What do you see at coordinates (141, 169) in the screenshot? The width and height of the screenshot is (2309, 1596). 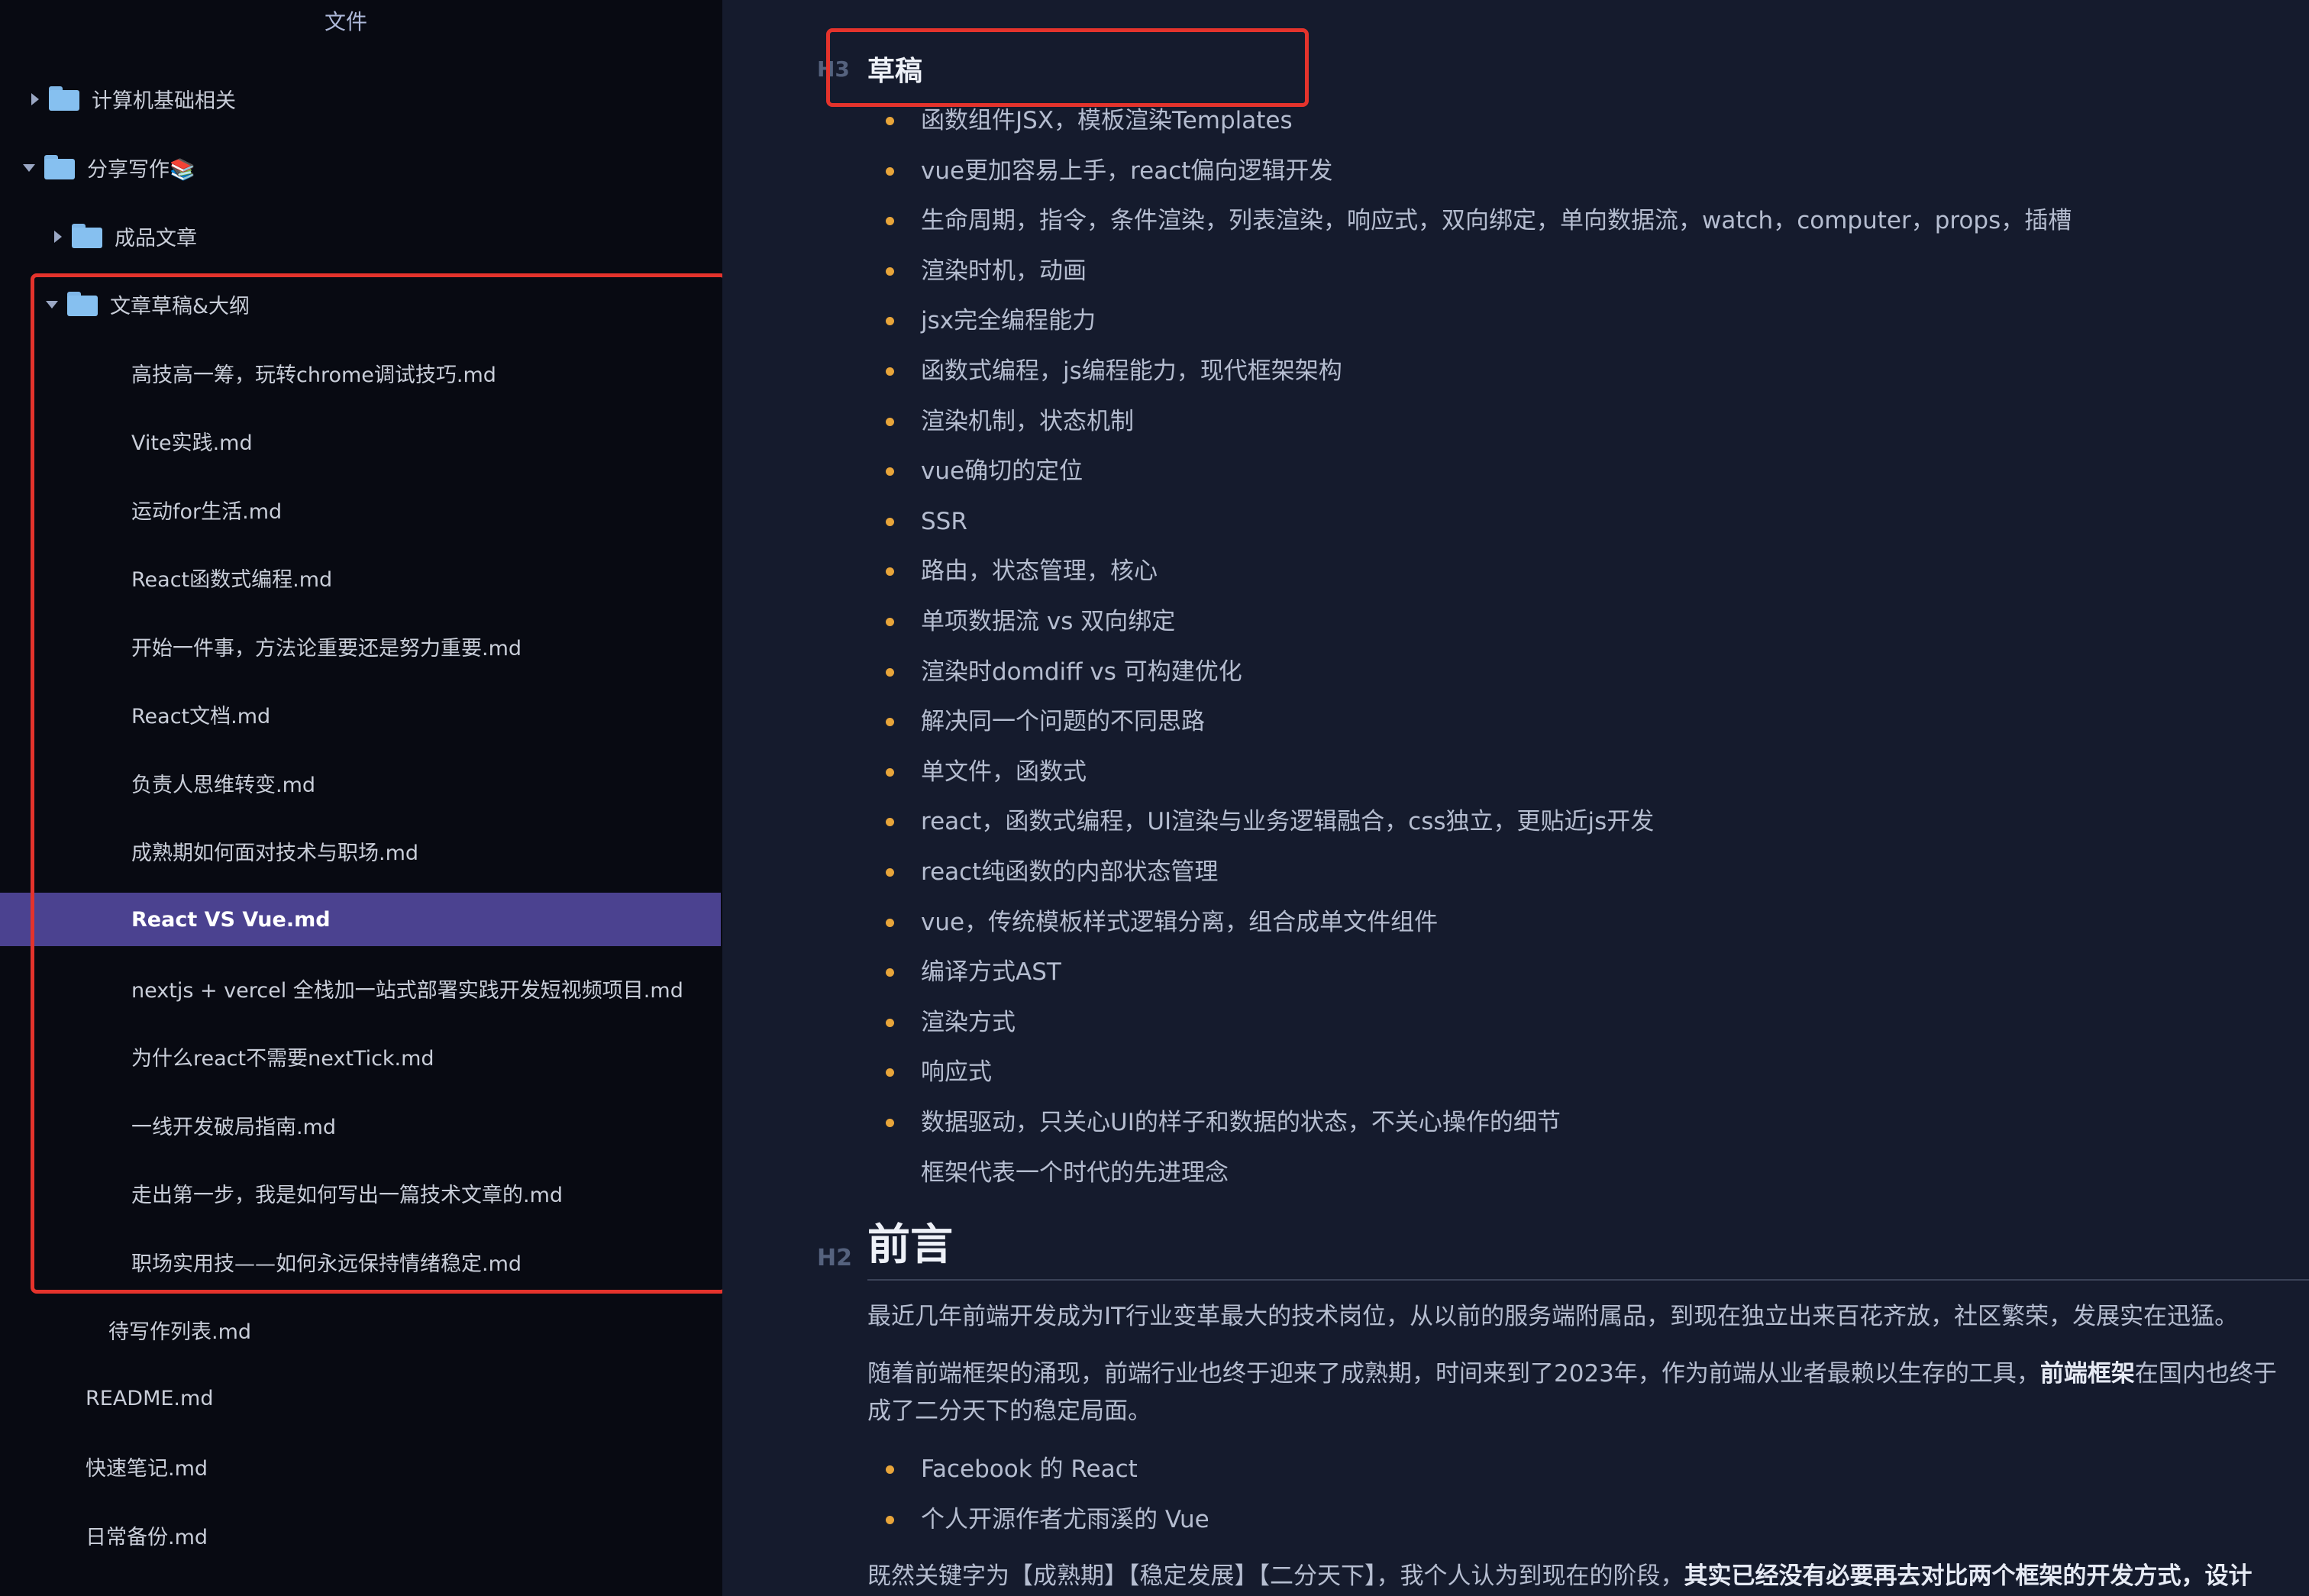 I see `folder-label: 分享写作📚` at bounding box center [141, 169].